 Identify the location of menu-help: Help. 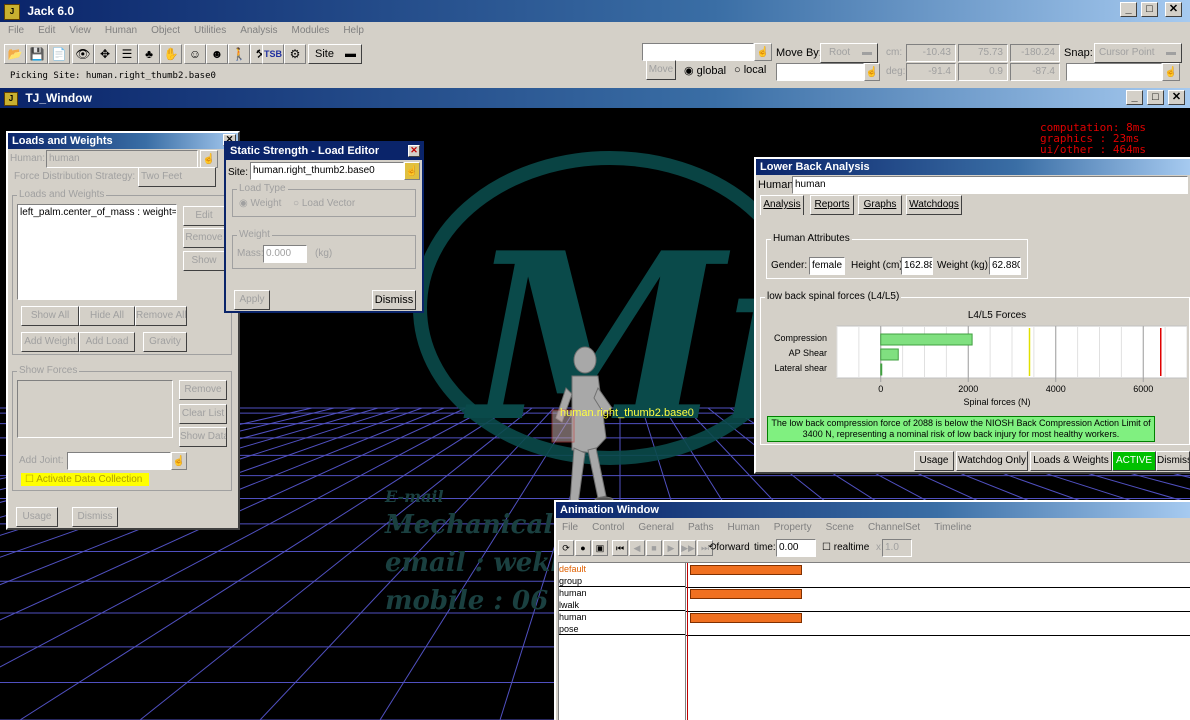
(353, 30).